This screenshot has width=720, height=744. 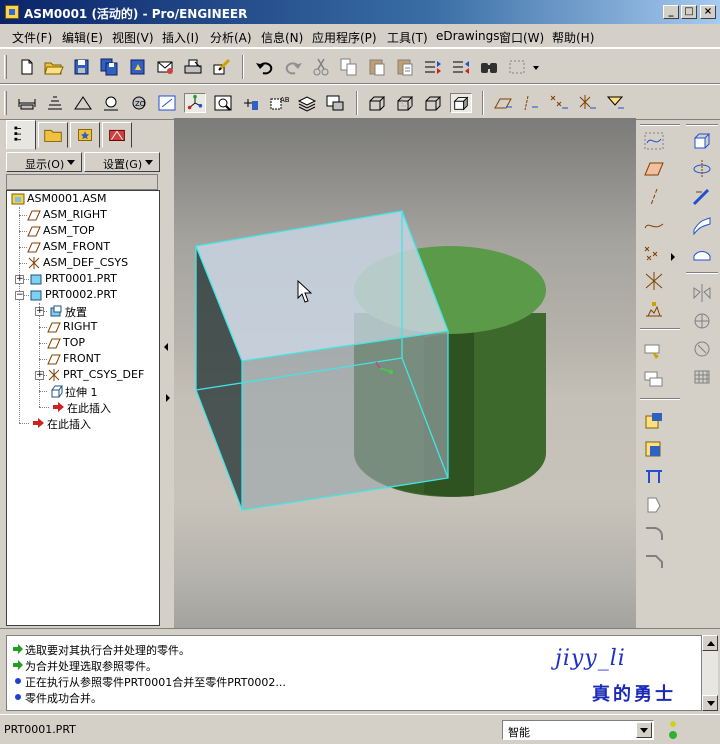 I want to click on revolve-tool-icon, so click(x=702, y=169).